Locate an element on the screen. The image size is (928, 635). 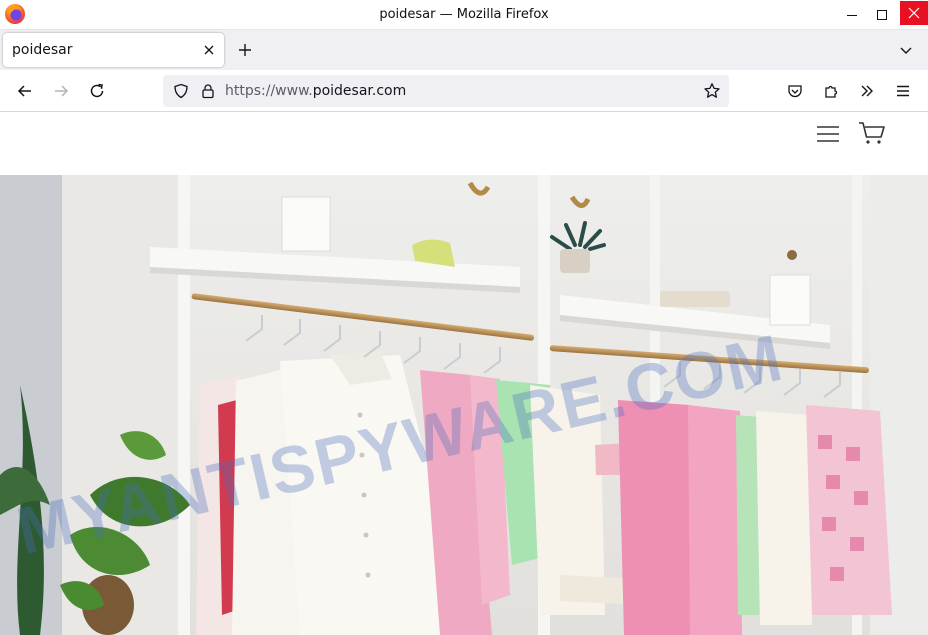
window-title: poidesar — Mozilla Firefox is located at coordinates (464, 14).